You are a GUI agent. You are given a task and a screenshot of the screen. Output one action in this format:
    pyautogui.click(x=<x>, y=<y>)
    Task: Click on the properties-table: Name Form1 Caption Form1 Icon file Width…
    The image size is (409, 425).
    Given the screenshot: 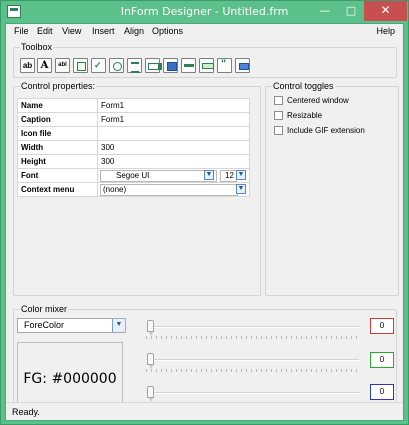 What is the action you would take?
    pyautogui.click(x=133, y=147)
    